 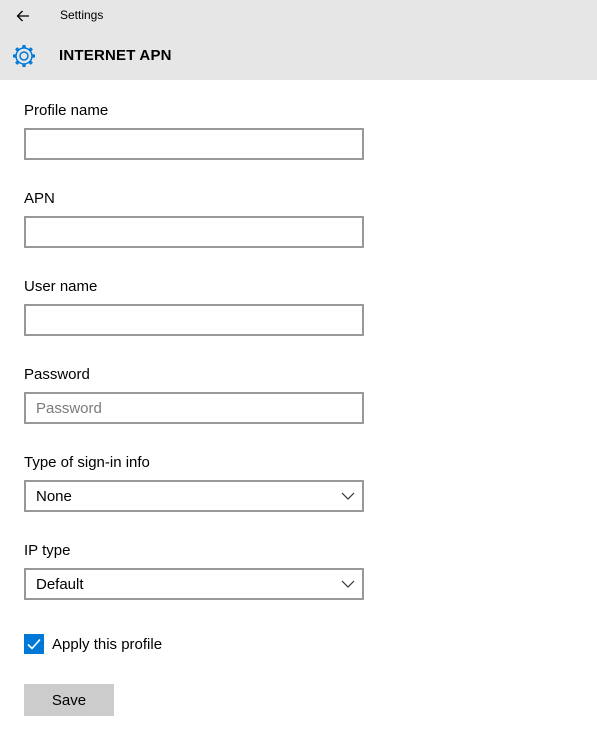 I want to click on password-input, so click(x=194, y=408).